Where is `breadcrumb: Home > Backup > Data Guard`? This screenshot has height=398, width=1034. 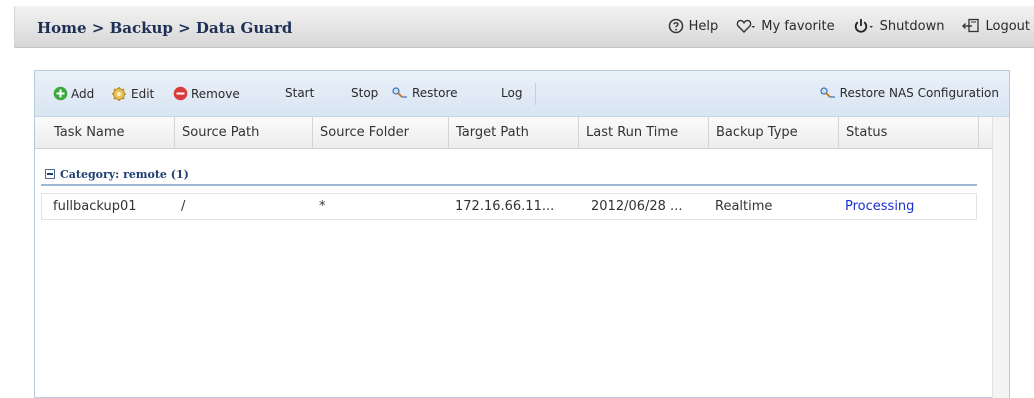
breadcrumb: Home > Backup > Data Guard is located at coordinates (165, 28).